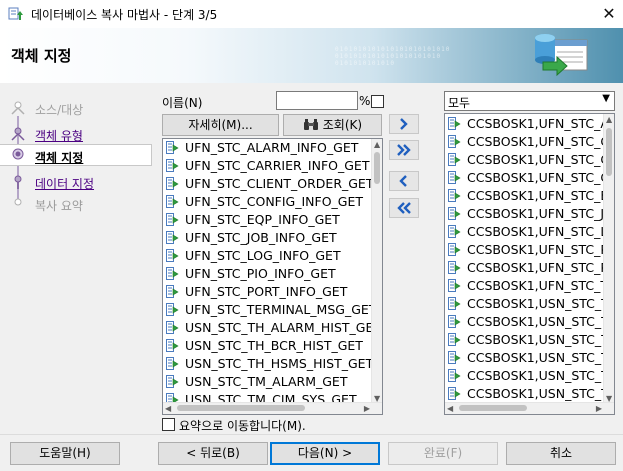 This screenshot has height=471, width=623. Describe the element at coordinates (65, 453) in the screenshot. I see `help-button: 도움말(H)` at that location.